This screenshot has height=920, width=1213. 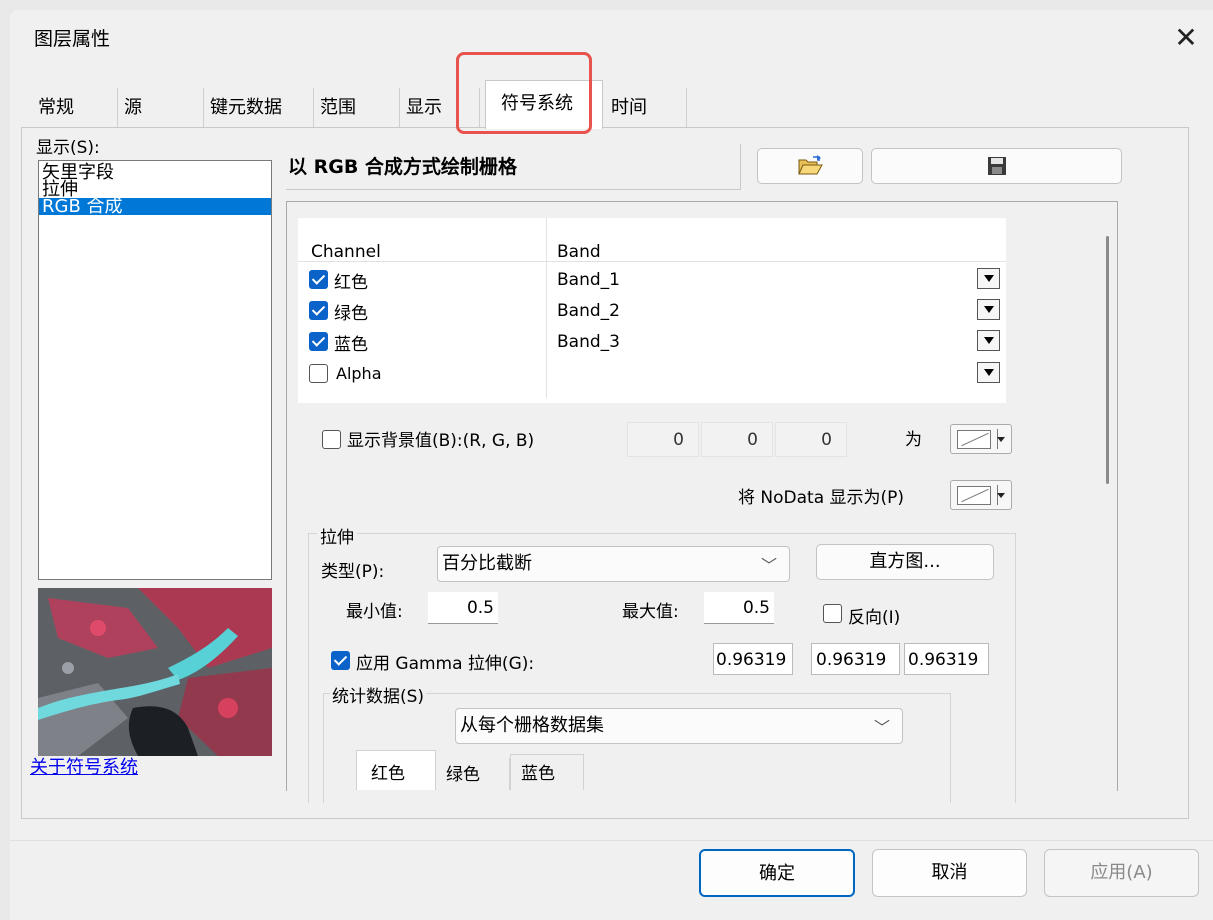 I want to click on apply-button: 应用(A), so click(x=1121, y=873).